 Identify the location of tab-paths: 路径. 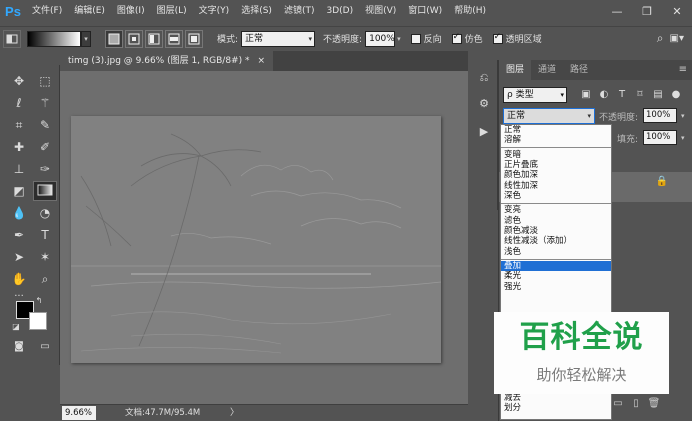
(579, 70).